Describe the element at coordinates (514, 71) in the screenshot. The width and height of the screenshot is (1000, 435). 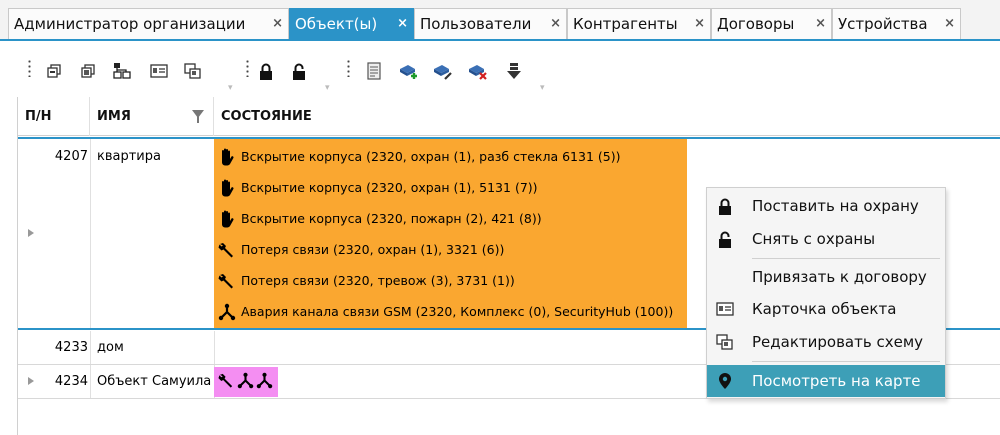
I see `download-icon` at that location.